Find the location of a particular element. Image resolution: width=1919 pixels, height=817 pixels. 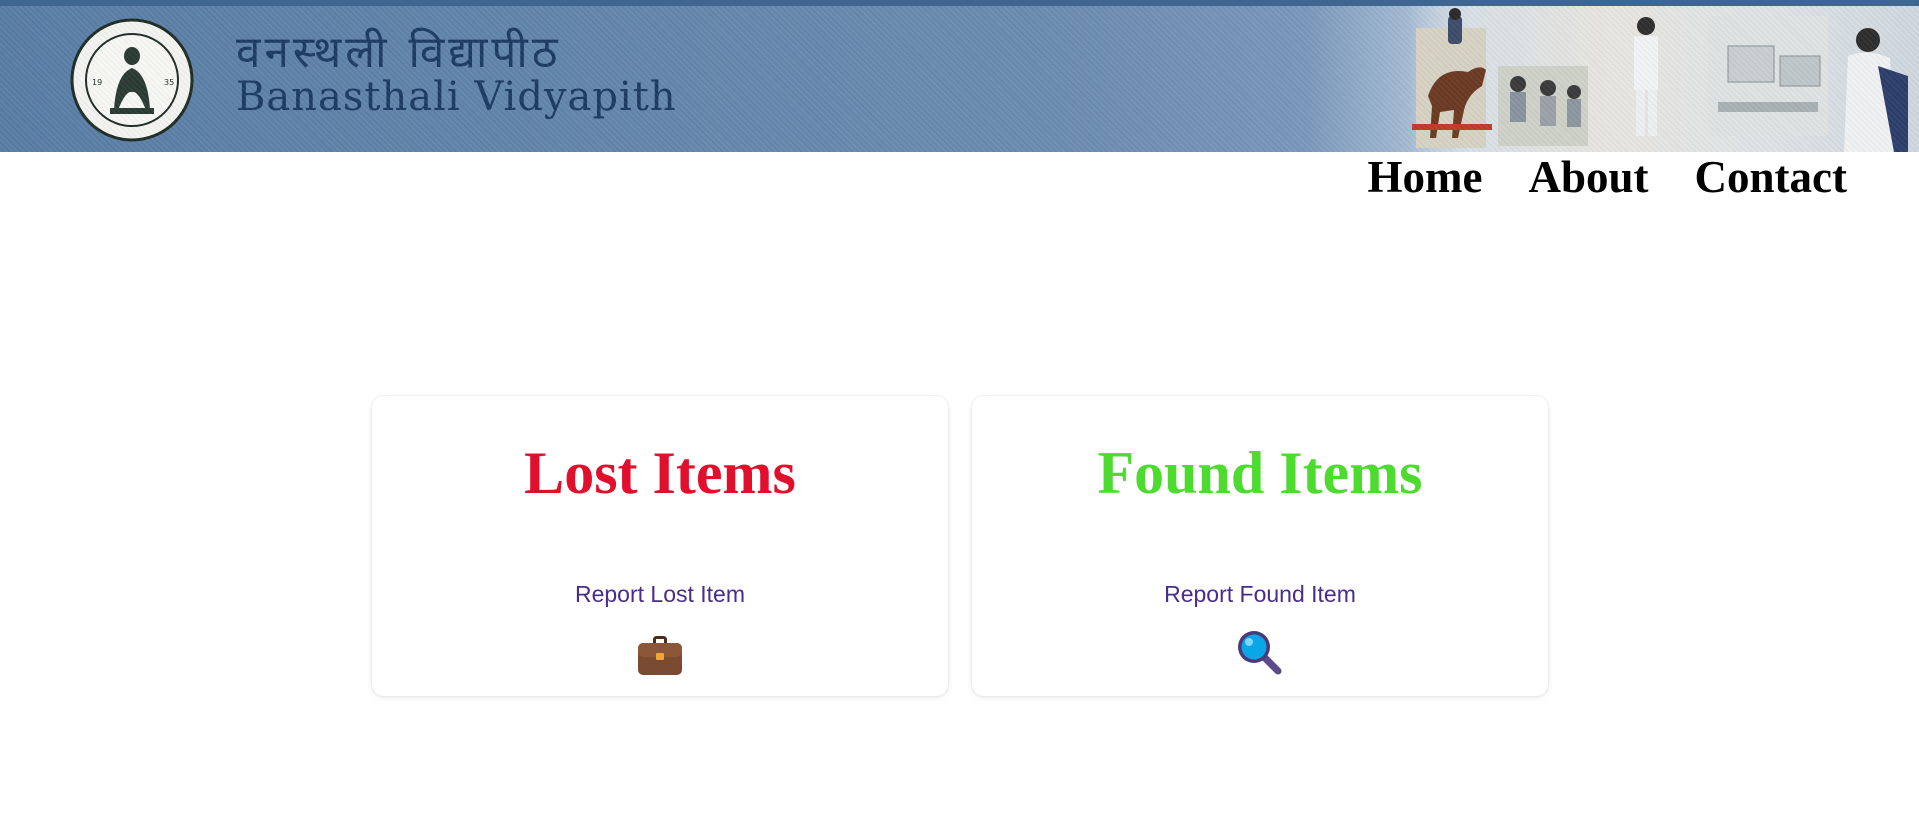

magnifying-glass-icon is located at coordinates (1260, 653).